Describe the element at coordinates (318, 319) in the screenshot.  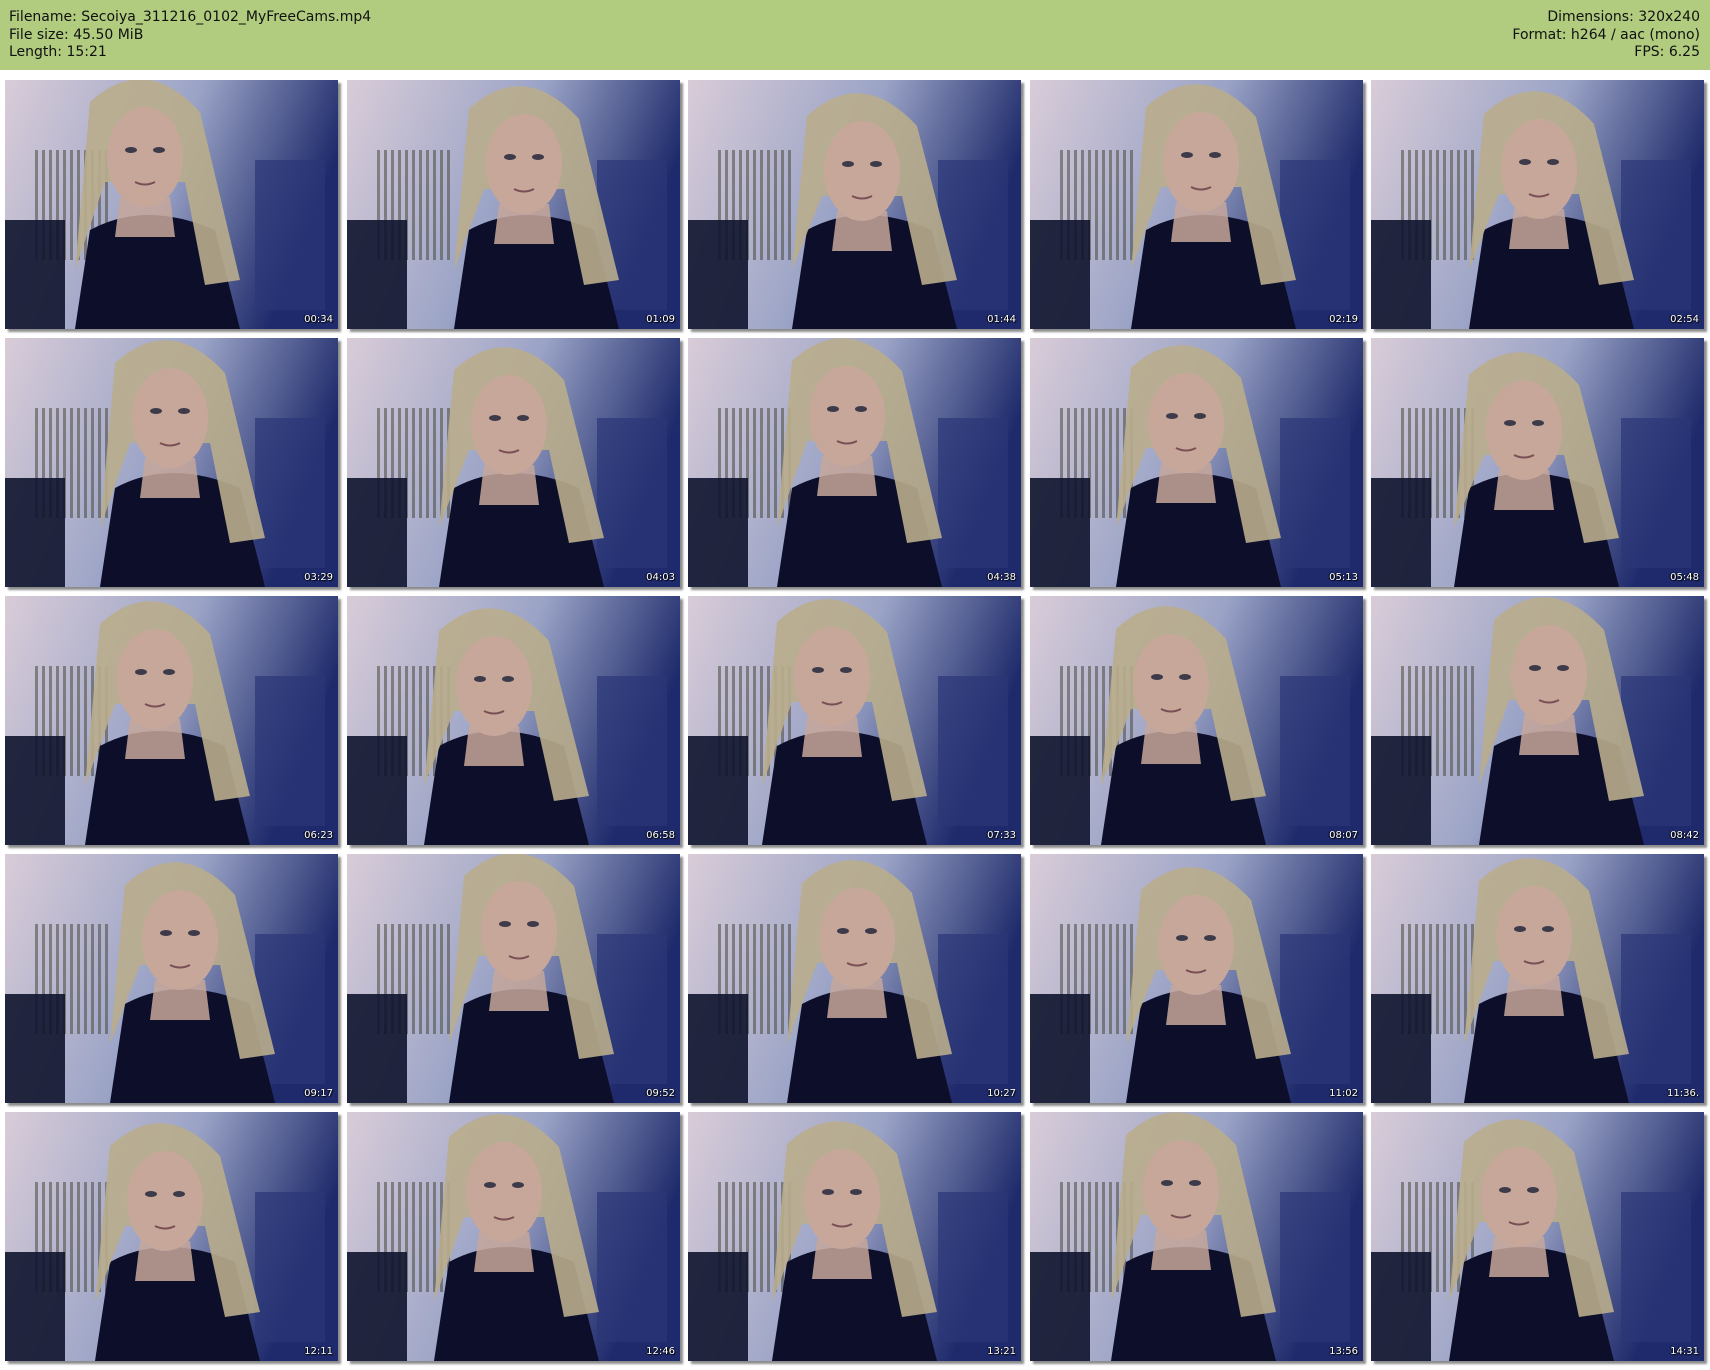
I see `timestamp-label: 00:34` at that location.